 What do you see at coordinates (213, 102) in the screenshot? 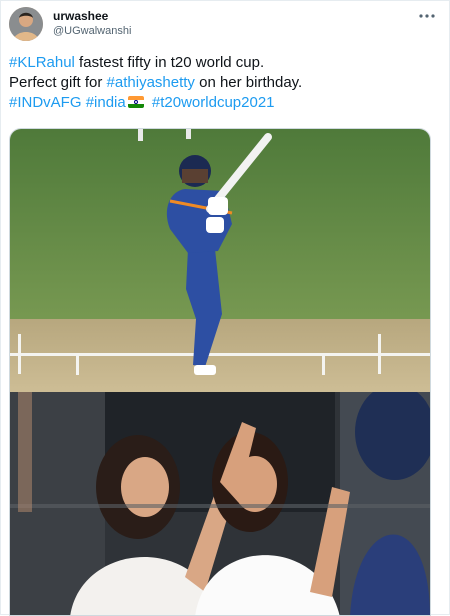
I see `hashtag-t20worldcup2021: #t20worldcup2021` at bounding box center [213, 102].